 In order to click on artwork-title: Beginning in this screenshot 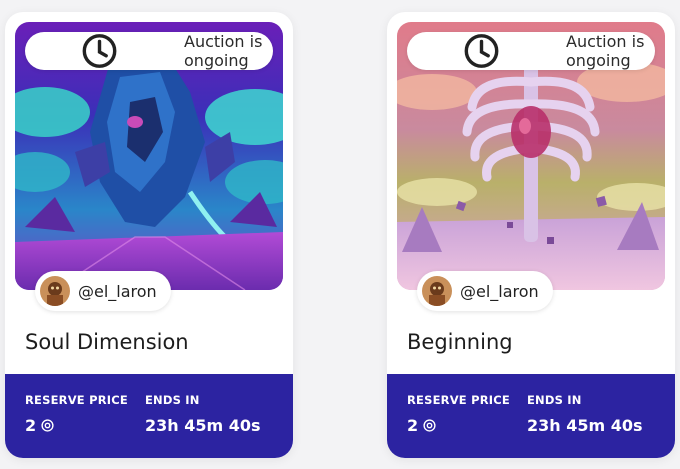, I will do `click(460, 342)`.